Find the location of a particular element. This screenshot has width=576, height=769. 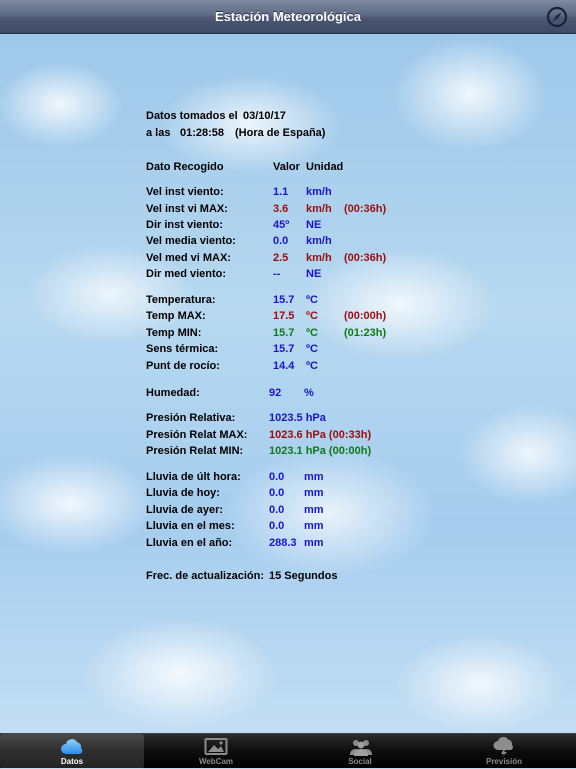

row-label: Vel media viento: is located at coordinates (191, 241).